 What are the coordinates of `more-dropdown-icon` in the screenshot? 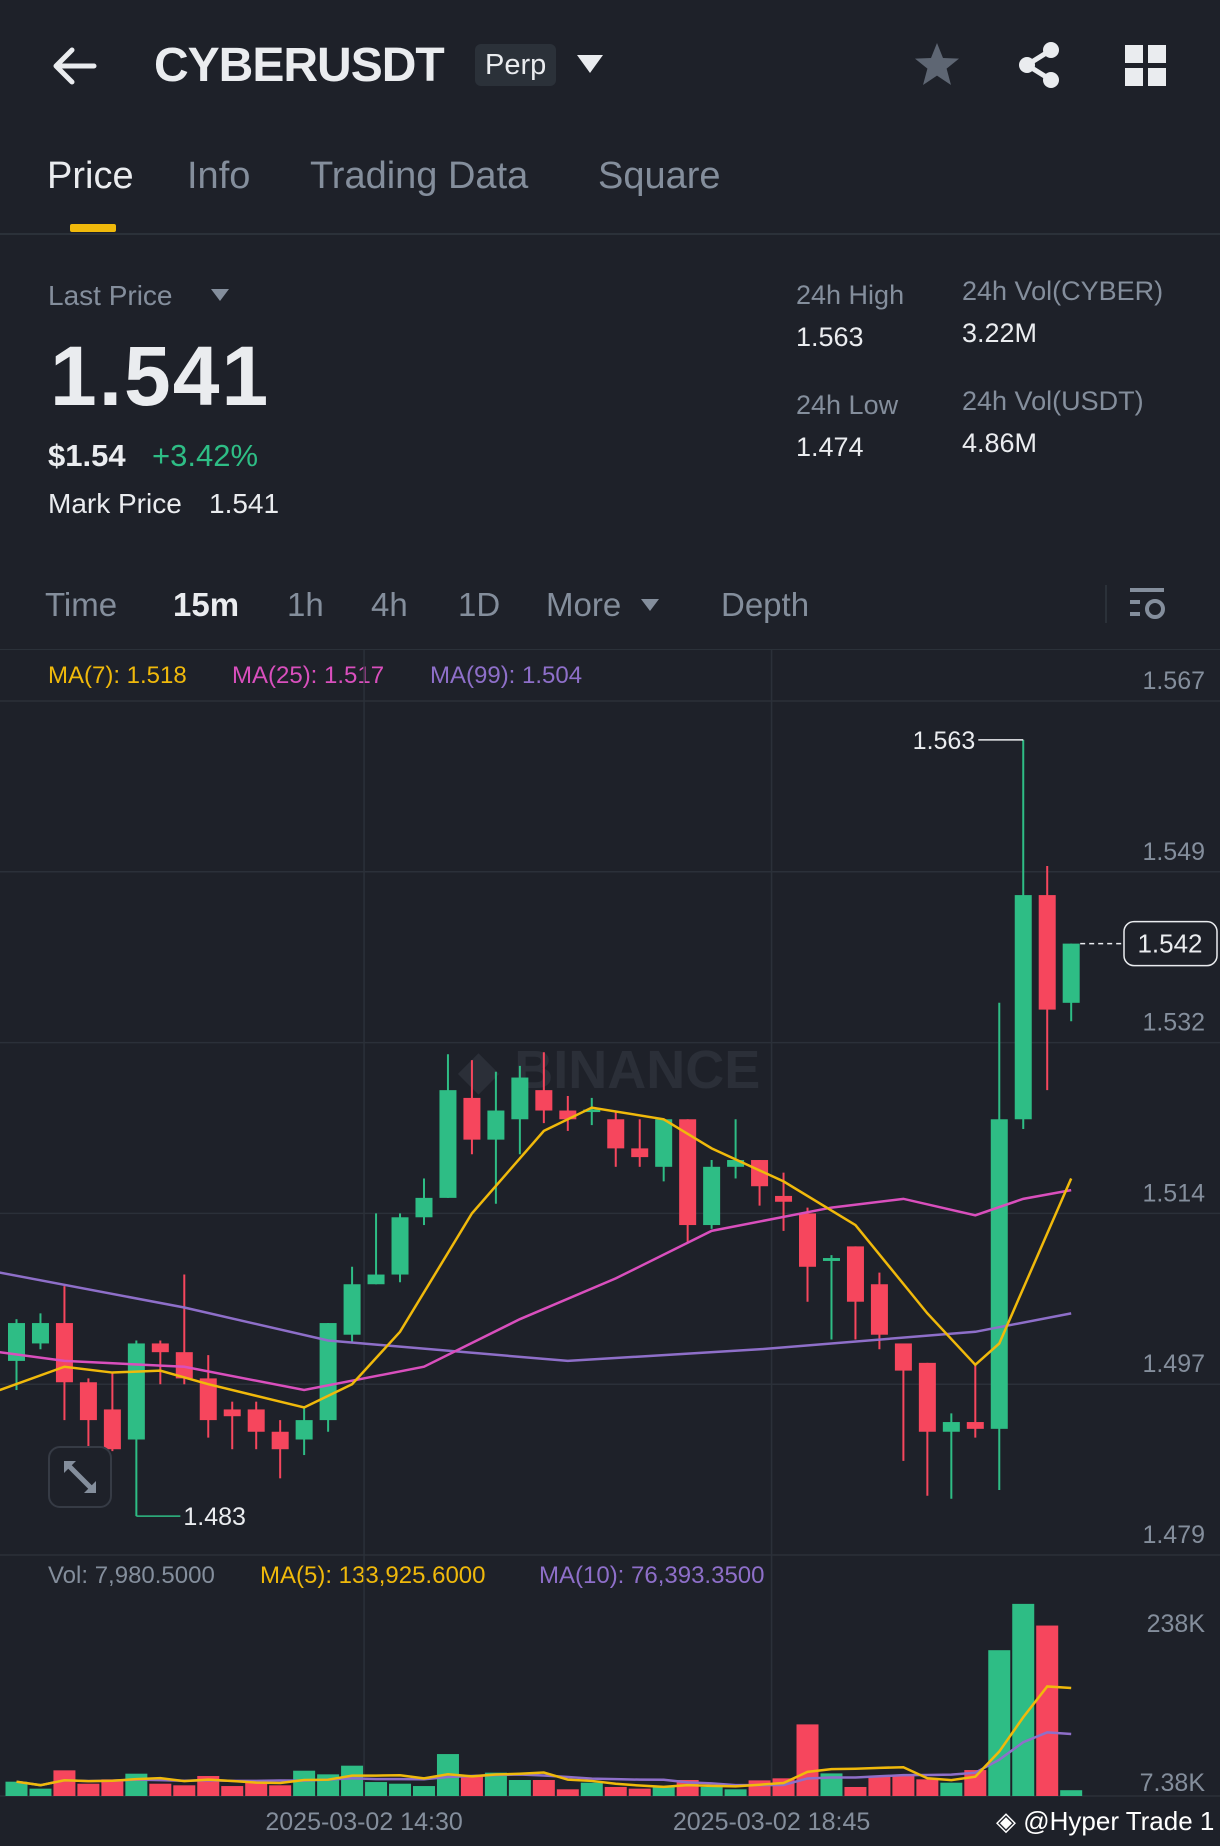 It's located at (650, 605).